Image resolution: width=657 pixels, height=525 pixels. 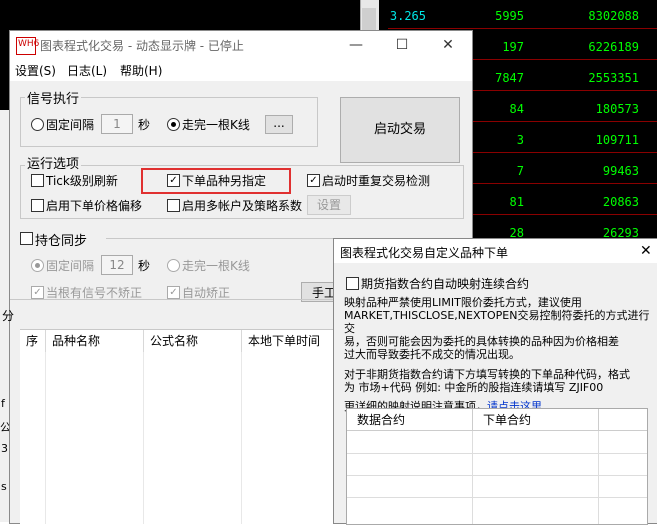 What do you see at coordinates (117, 265) in the screenshot?
I see `sync-interval-input: 12` at bounding box center [117, 265].